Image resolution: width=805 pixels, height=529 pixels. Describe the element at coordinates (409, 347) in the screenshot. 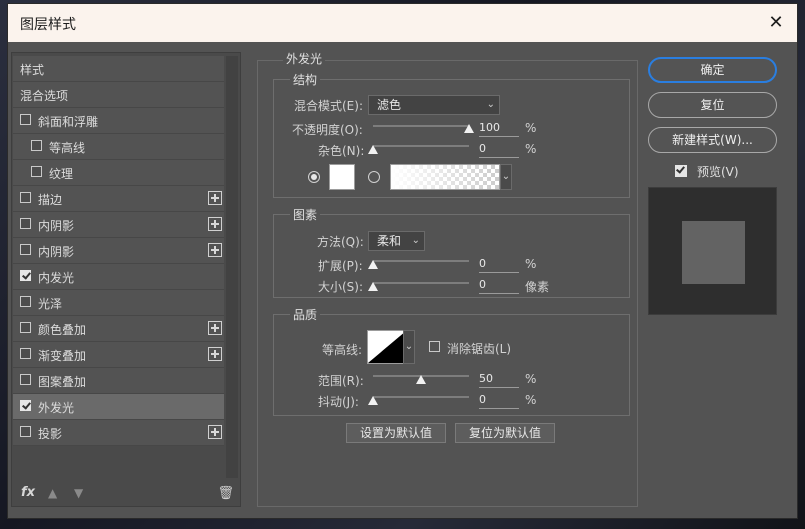

I see `contour-dropdown: ⌄` at that location.